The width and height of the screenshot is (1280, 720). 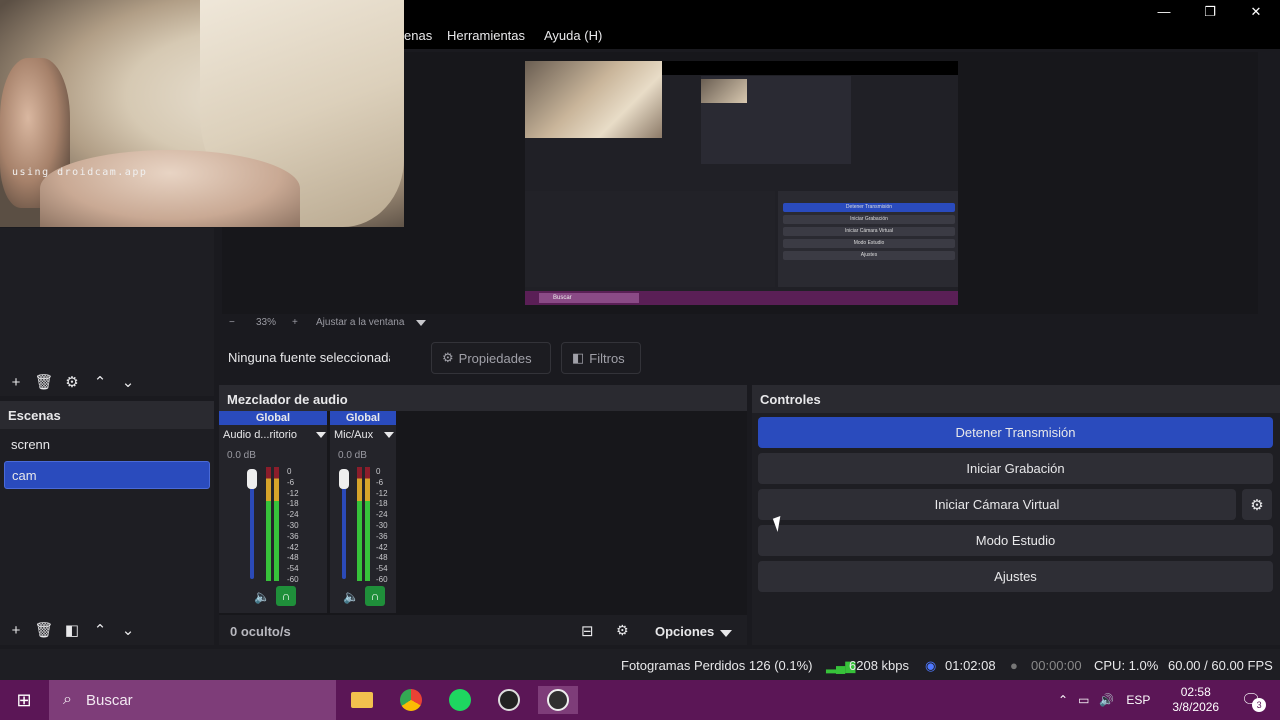 I want to click on preview-btn-record: Iniciar Grabación, so click(x=869, y=219).